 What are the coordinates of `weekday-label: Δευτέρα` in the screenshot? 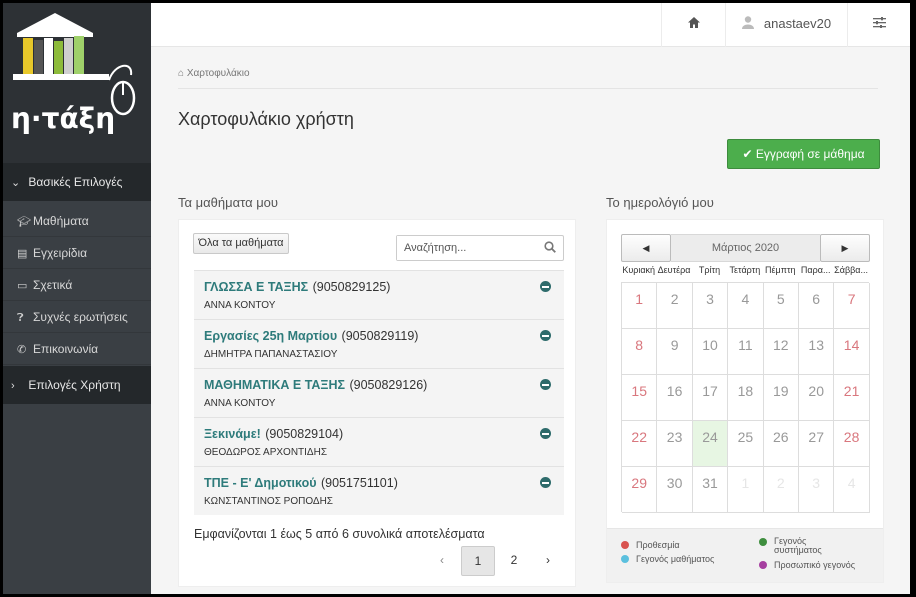 It's located at (674, 270).